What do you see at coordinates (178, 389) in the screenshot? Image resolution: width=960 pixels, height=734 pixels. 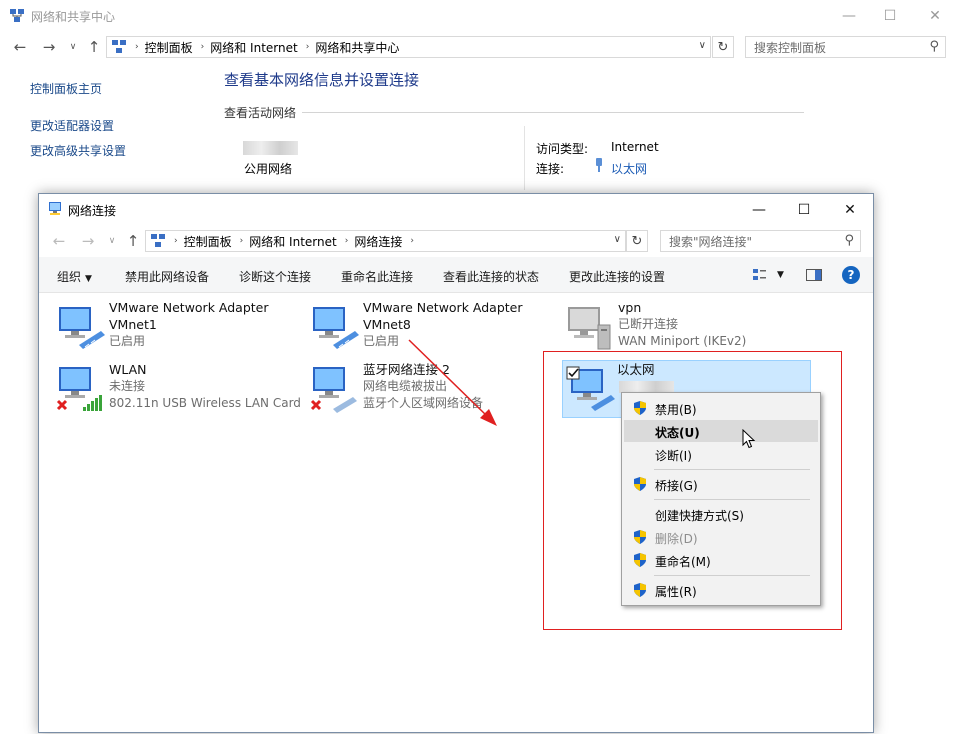 I see `adapter-wlan: WLAN 未连接 802.11n USB Wireless LAN Card` at bounding box center [178, 389].